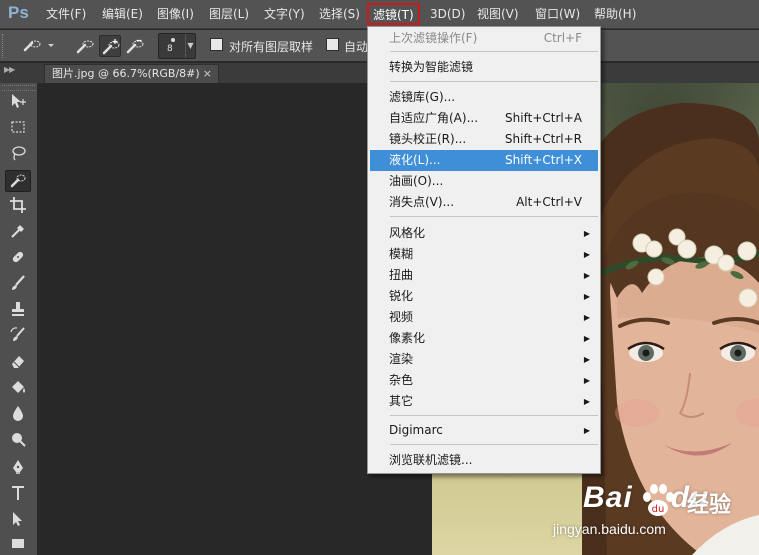  I want to click on menu-item-sharpen: 锐化 ▶, so click(484, 296).